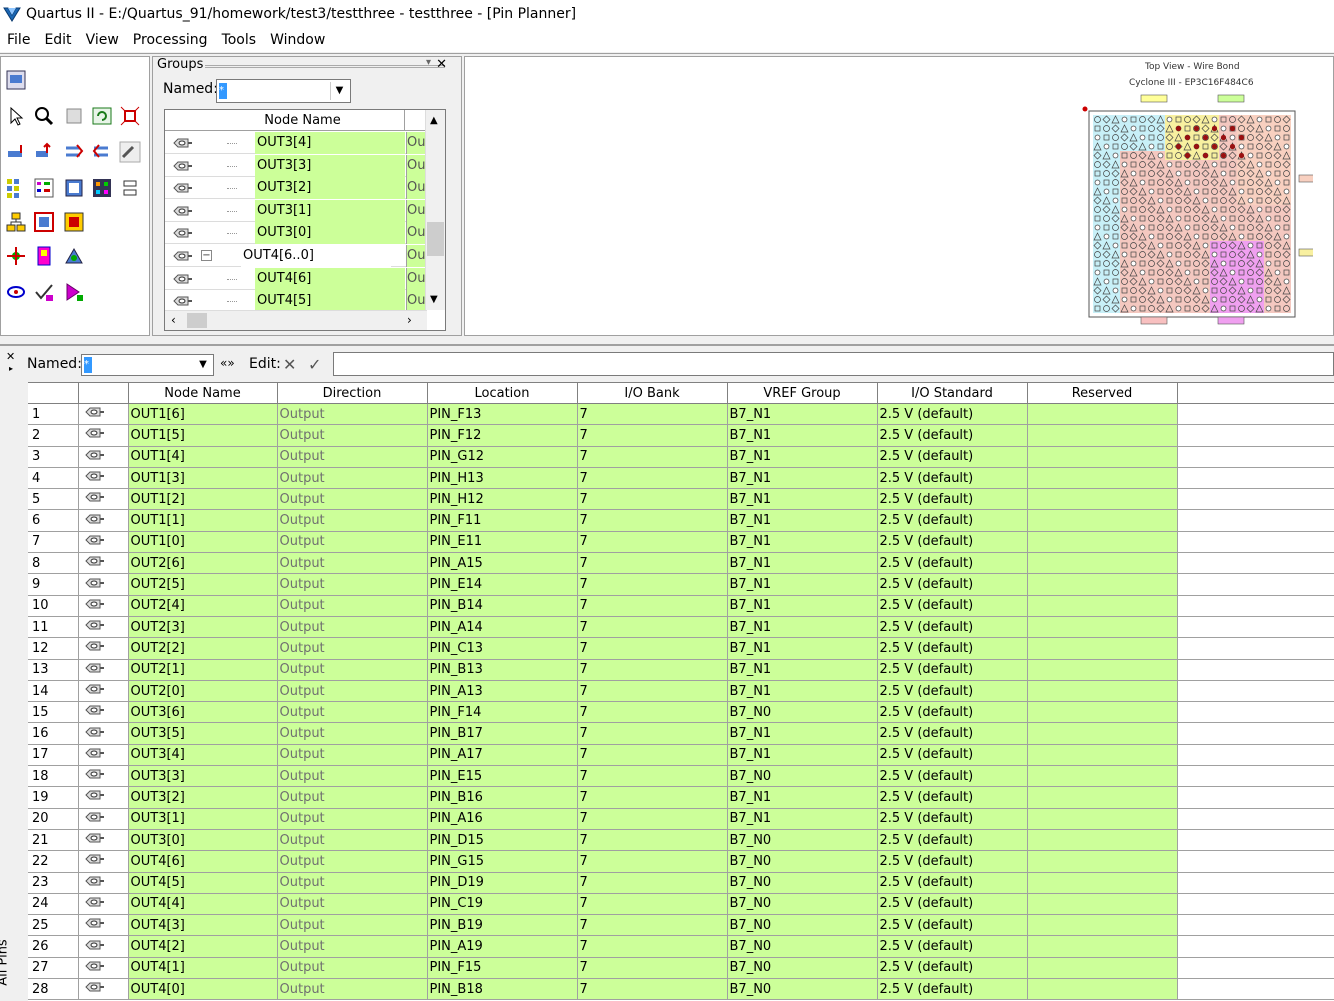  What do you see at coordinates (203, 435) in the screenshot?
I see `node-name-cell: OUT1[5]` at bounding box center [203, 435].